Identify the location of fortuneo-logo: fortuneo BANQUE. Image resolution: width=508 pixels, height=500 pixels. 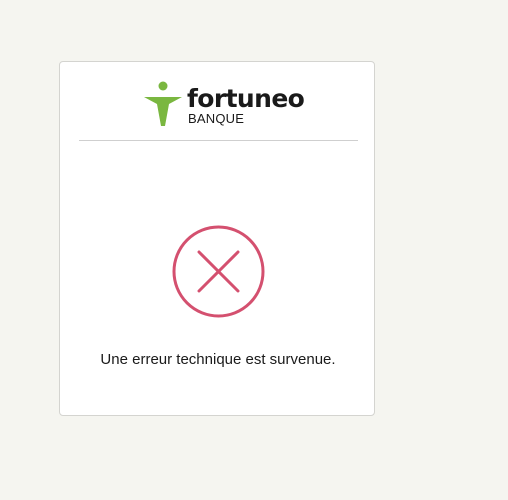
(223, 104).